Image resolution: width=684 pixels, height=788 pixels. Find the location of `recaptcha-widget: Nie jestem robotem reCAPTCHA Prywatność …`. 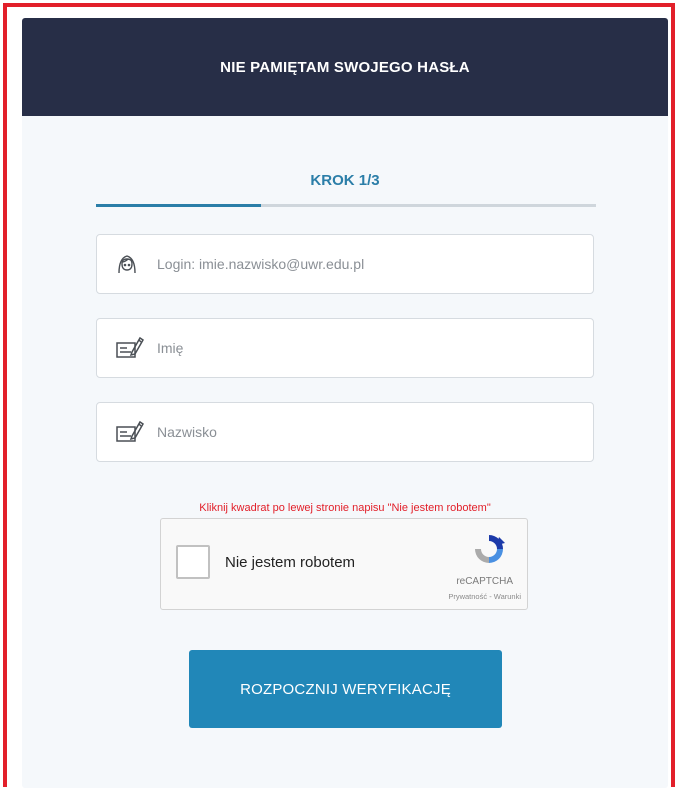

recaptcha-widget: Nie jestem robotem reCAPTCHA Prywatność … is located at coordinates (344, 564).